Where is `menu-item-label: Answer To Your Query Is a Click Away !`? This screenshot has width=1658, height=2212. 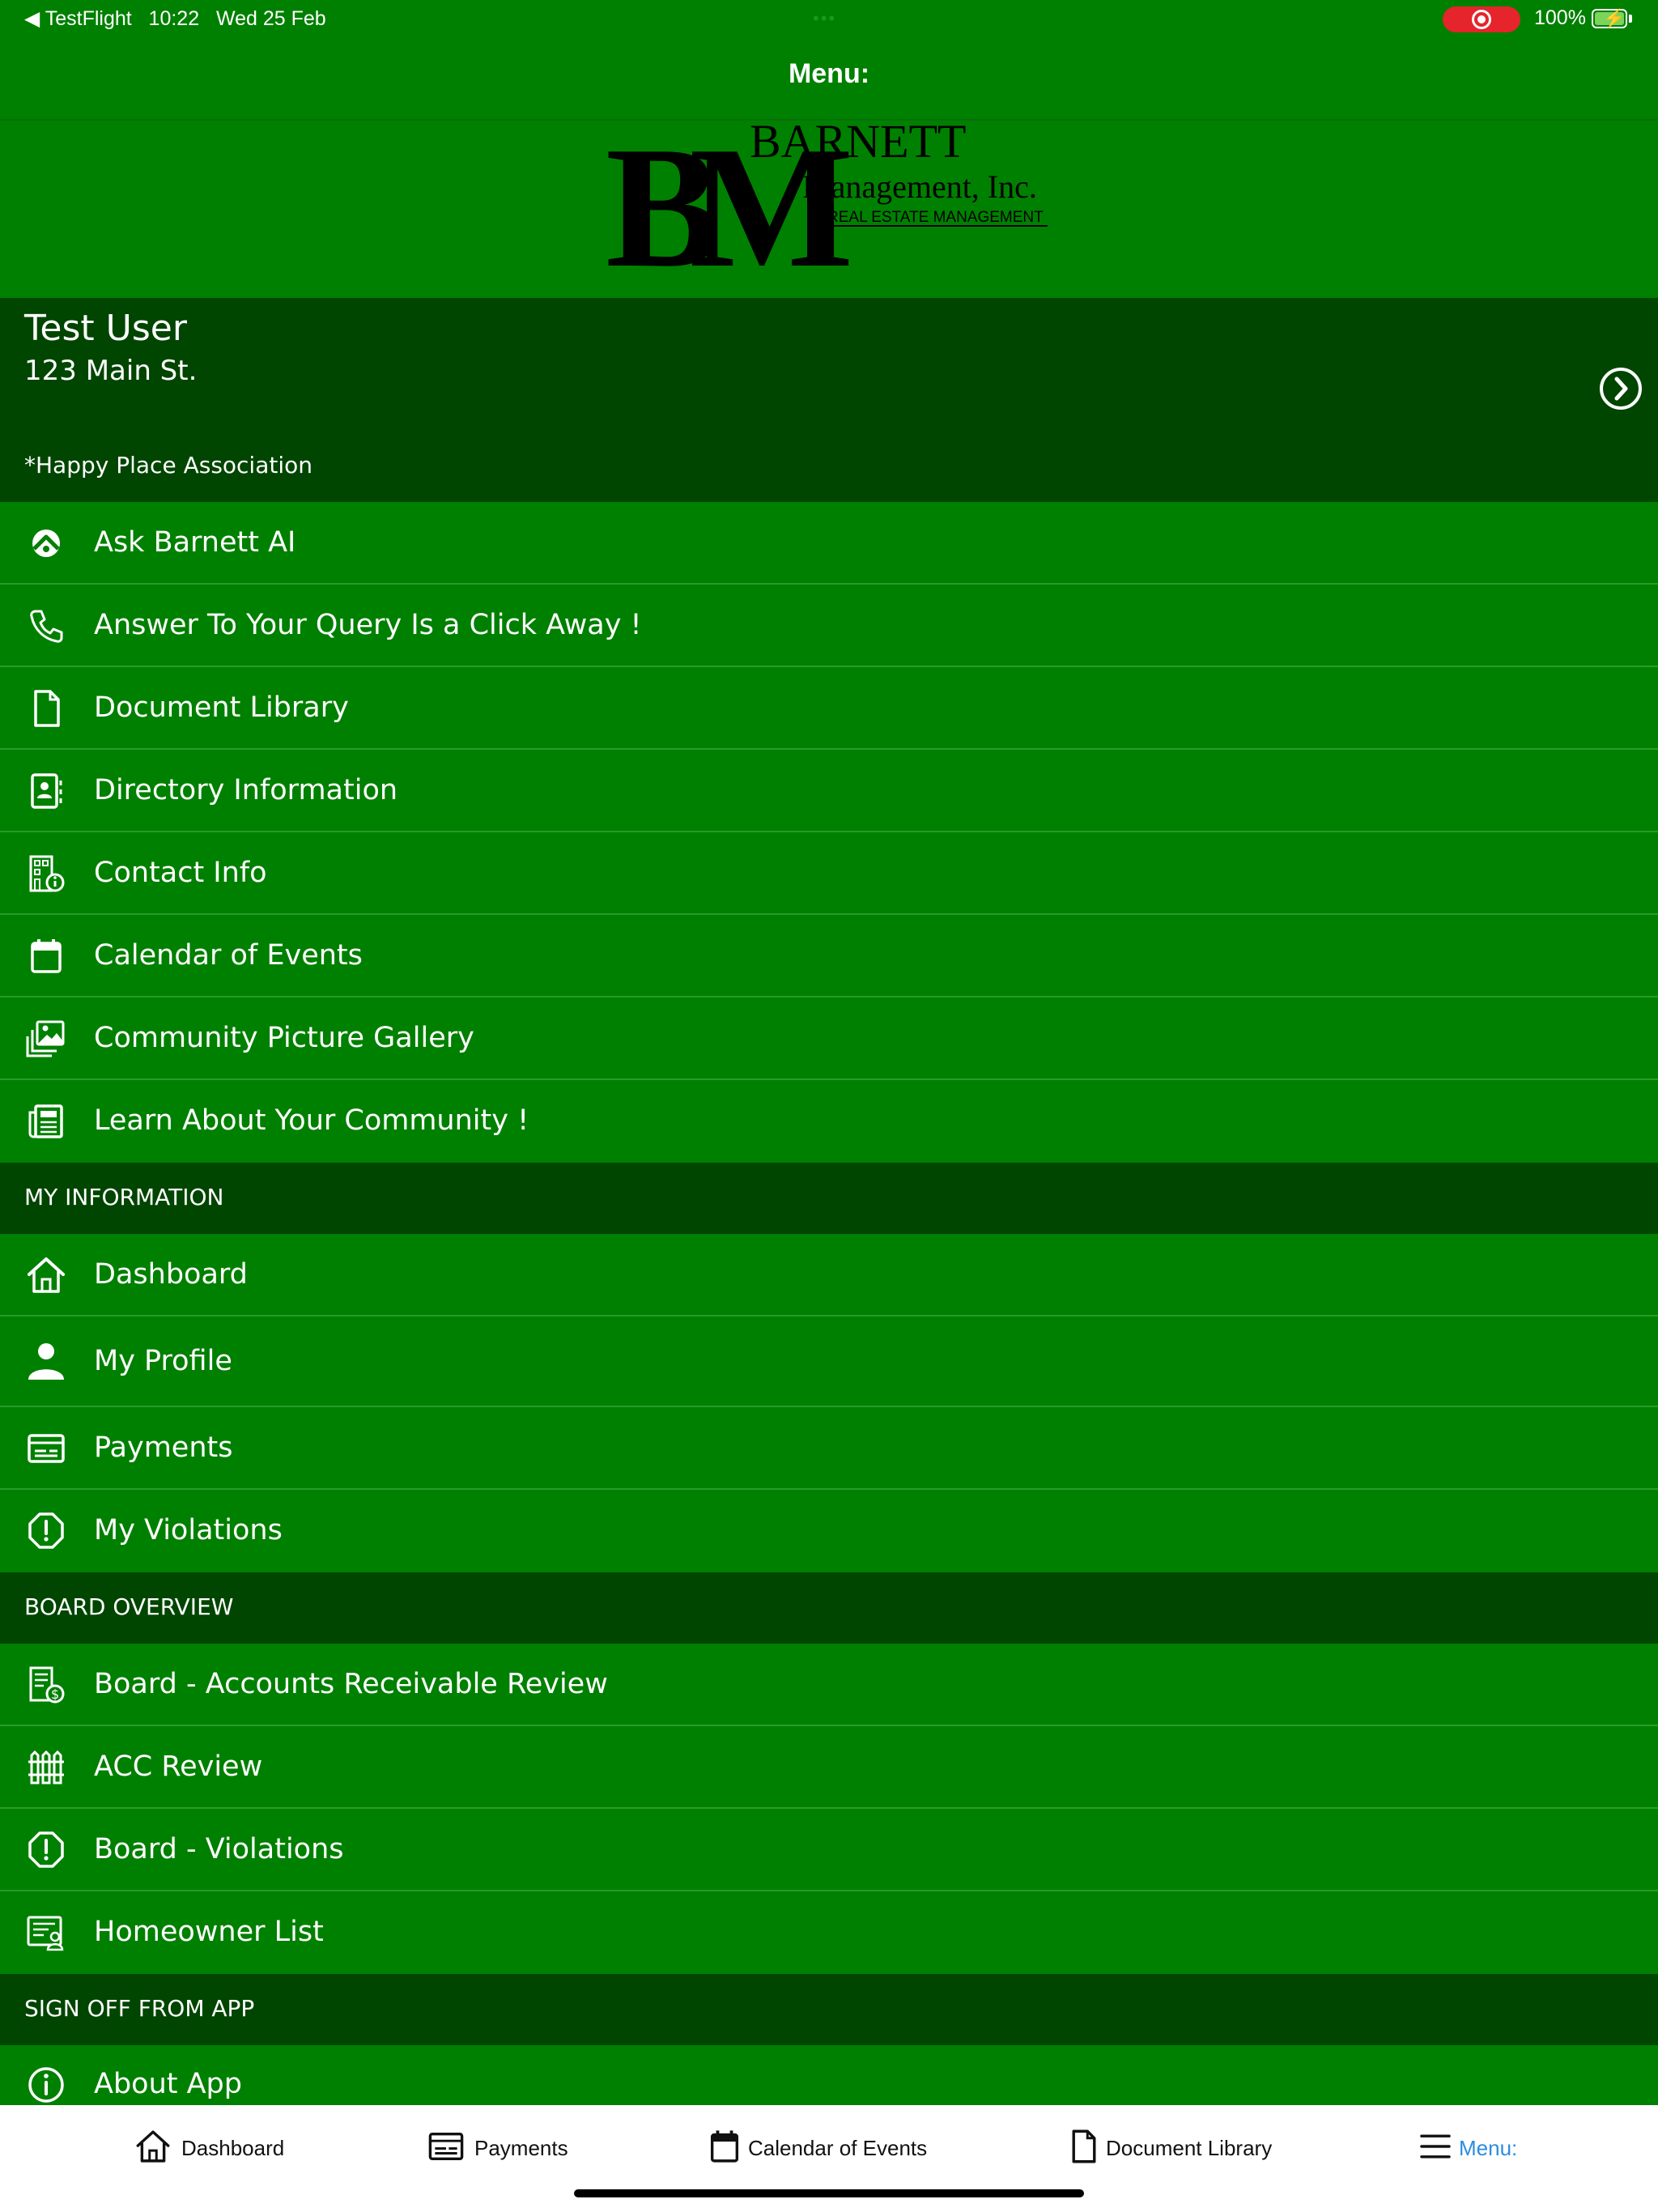
menu-item-label: Answer To Your Query Is a Click Away ! is located at coordinates (368, 625).